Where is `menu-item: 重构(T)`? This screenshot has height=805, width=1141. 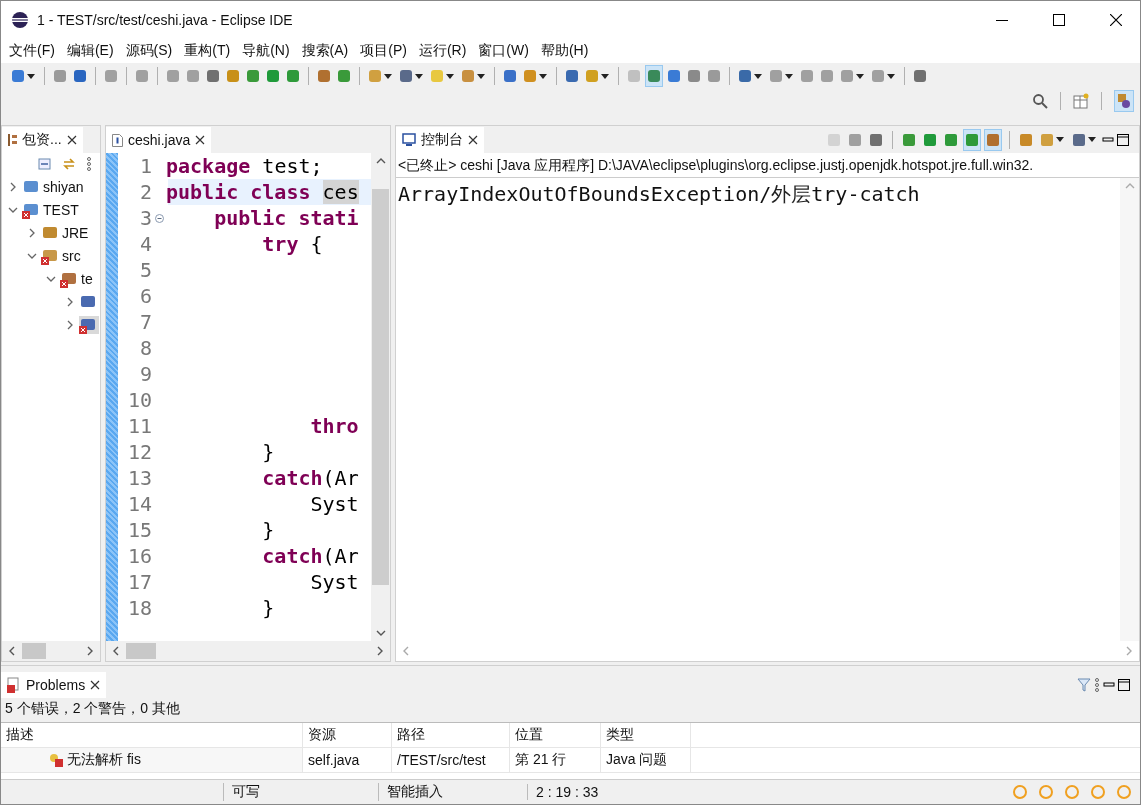 menu-item: 重构(T) is located at coordinates (207, 51).